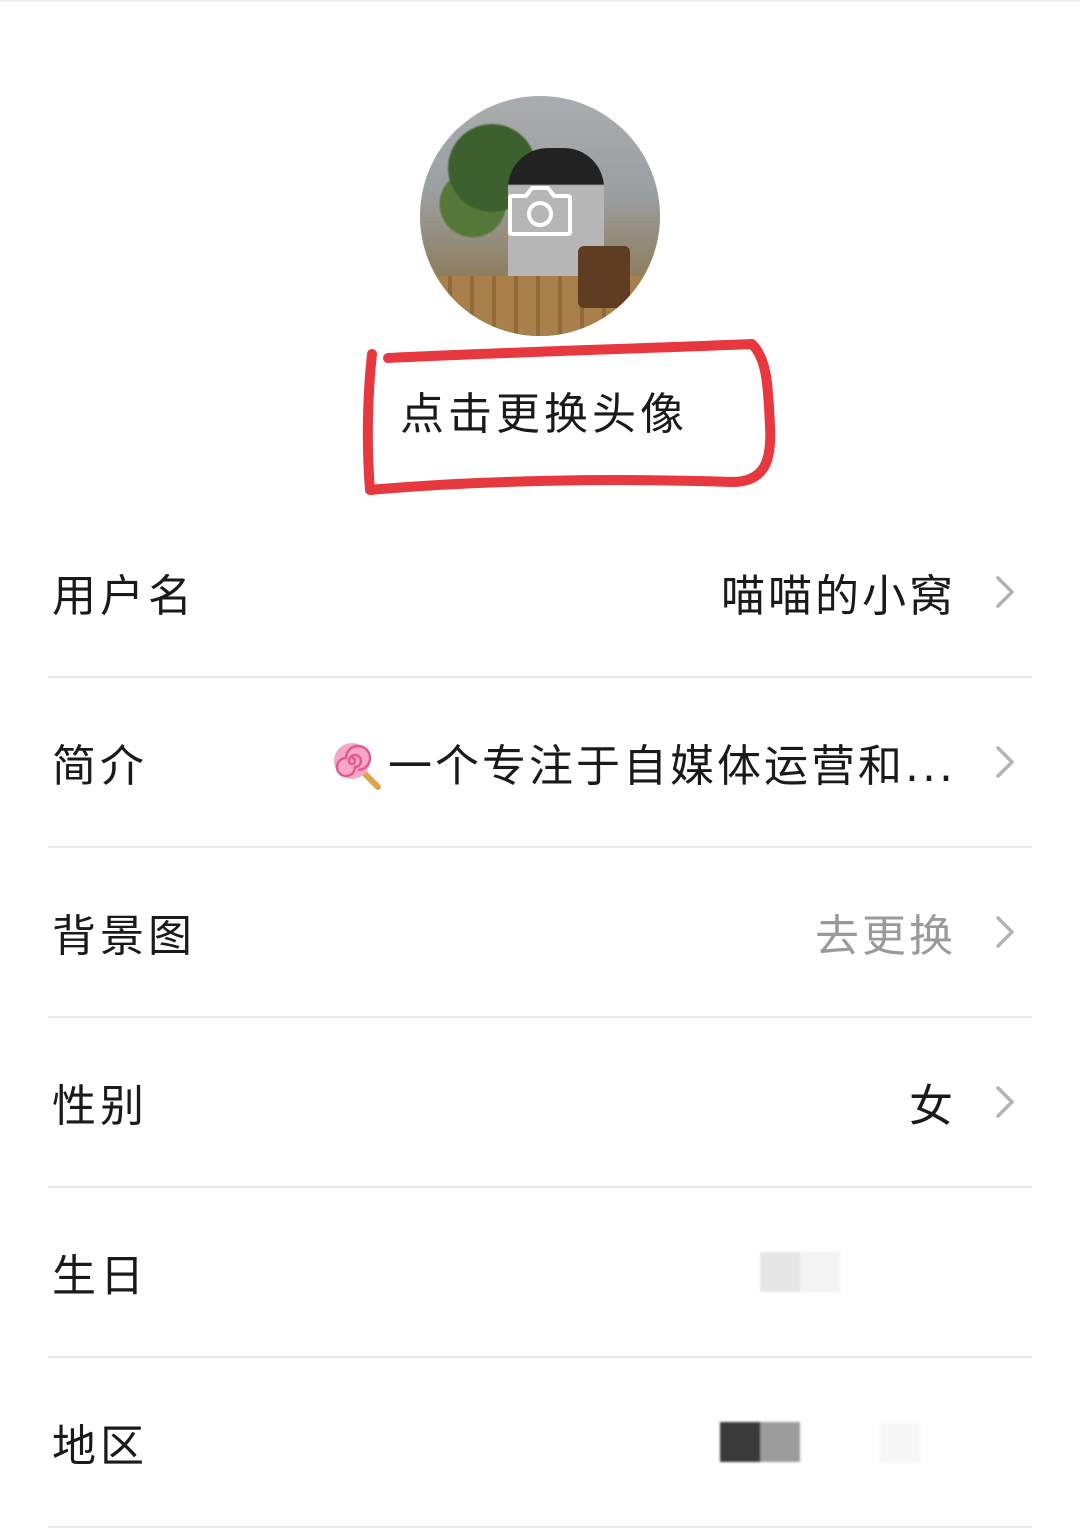 This screenshot has width=1080, height=1535. What do you see at coordinates (540, 933) in the screenshot?
I see `row-background: 背景图 去更换` at bounding box center [540, 933].